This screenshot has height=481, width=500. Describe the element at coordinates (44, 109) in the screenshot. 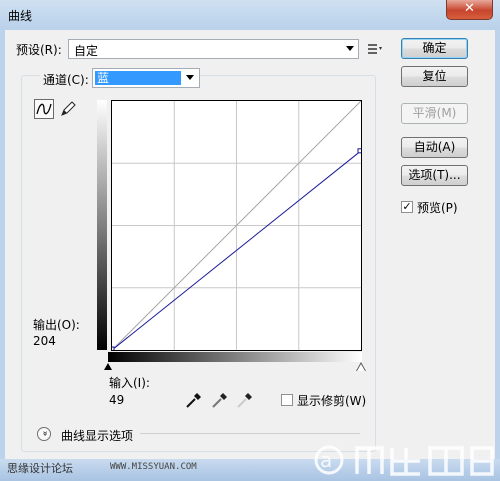

I see `curve-tool-icon` at that location.